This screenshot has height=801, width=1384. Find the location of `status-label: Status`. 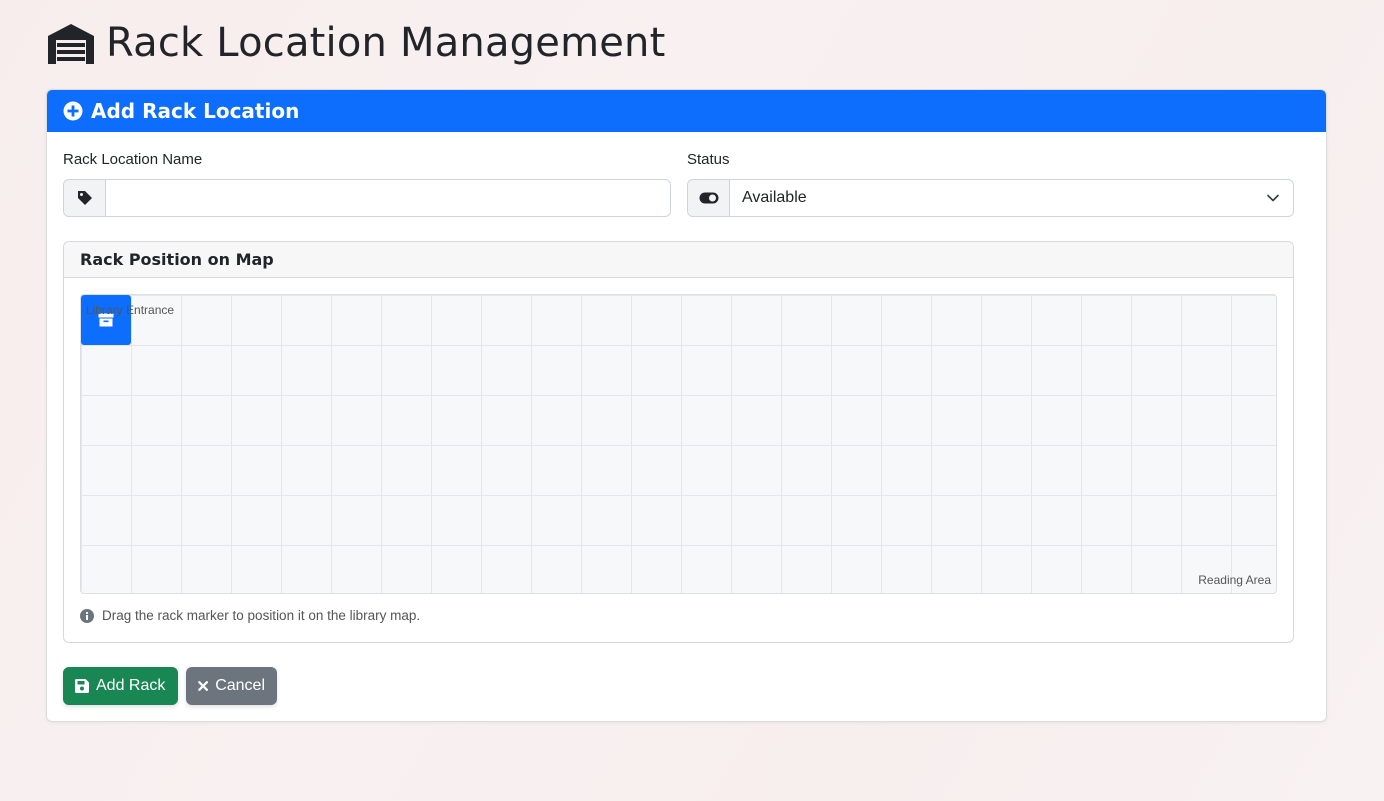

status-label: Status is located at coordinates (708, 159).